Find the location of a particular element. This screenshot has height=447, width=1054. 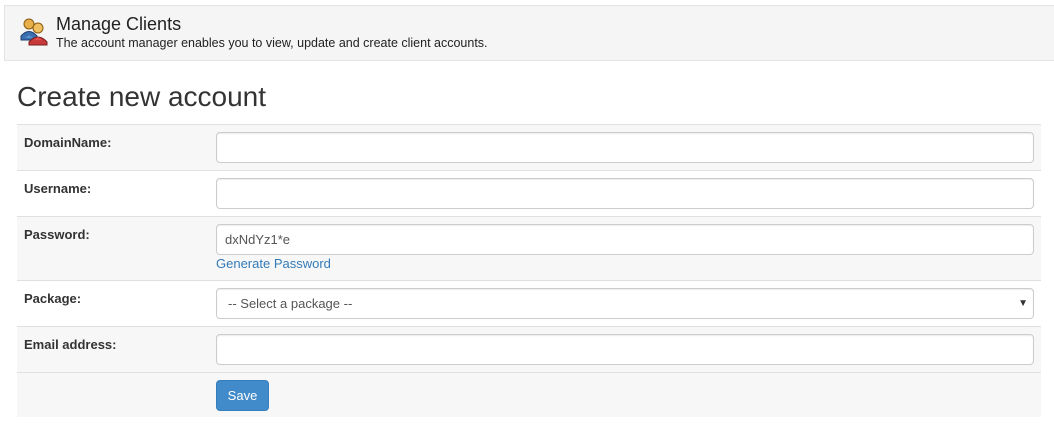

password-input is located at coordinates (625, 239).